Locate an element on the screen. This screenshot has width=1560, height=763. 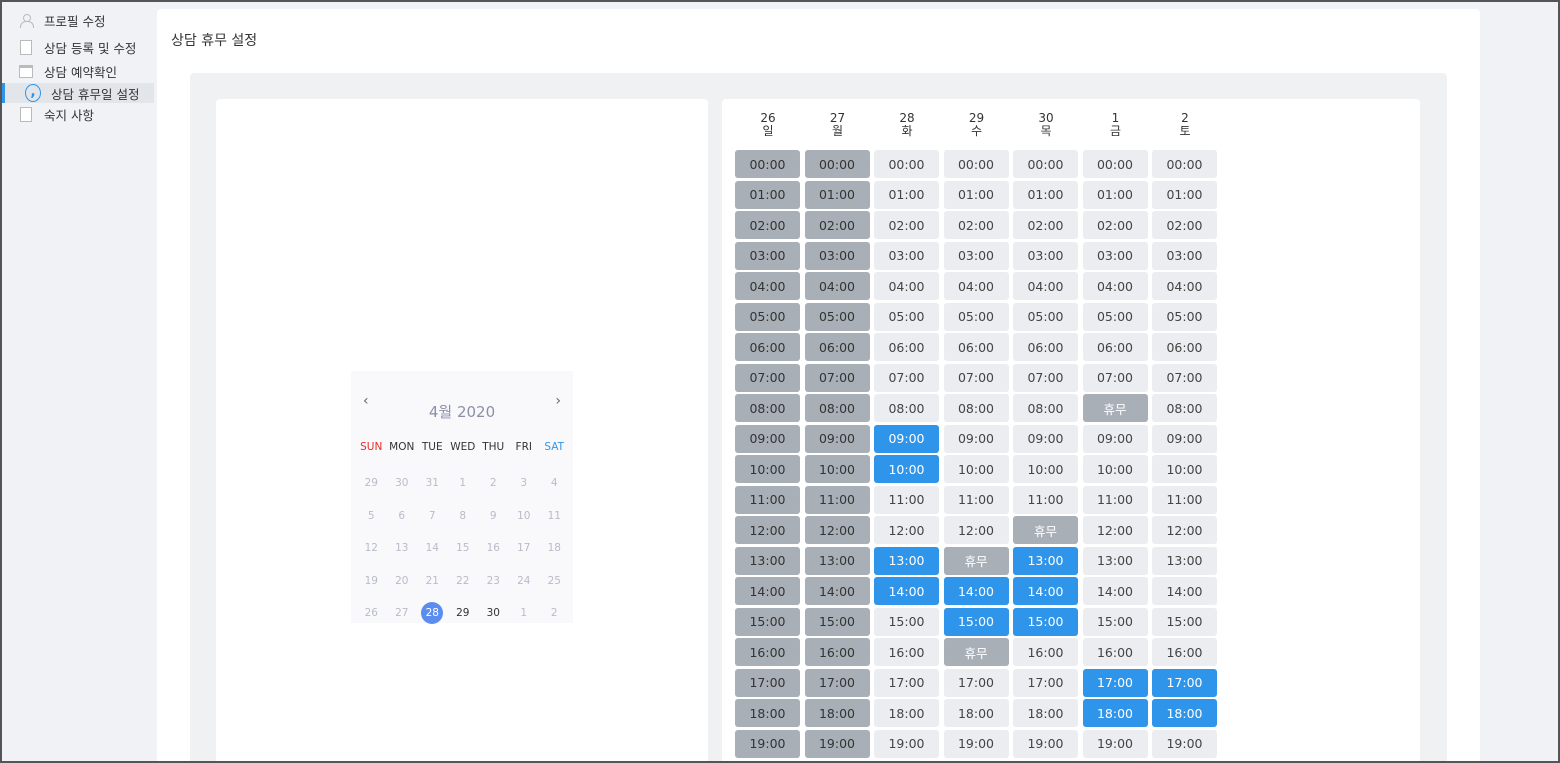
booked-time-slot: 13:00 is located at coordinates (906, 560).